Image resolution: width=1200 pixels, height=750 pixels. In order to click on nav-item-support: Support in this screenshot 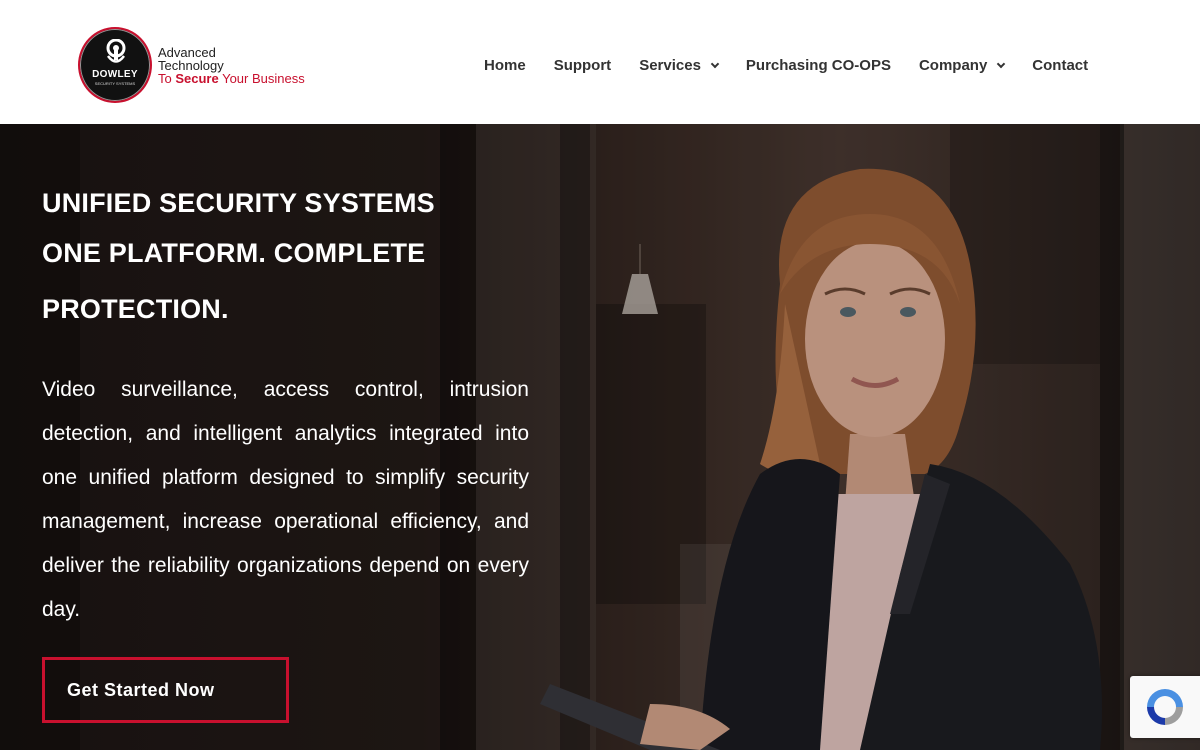, I will do `click(583, 65)`.